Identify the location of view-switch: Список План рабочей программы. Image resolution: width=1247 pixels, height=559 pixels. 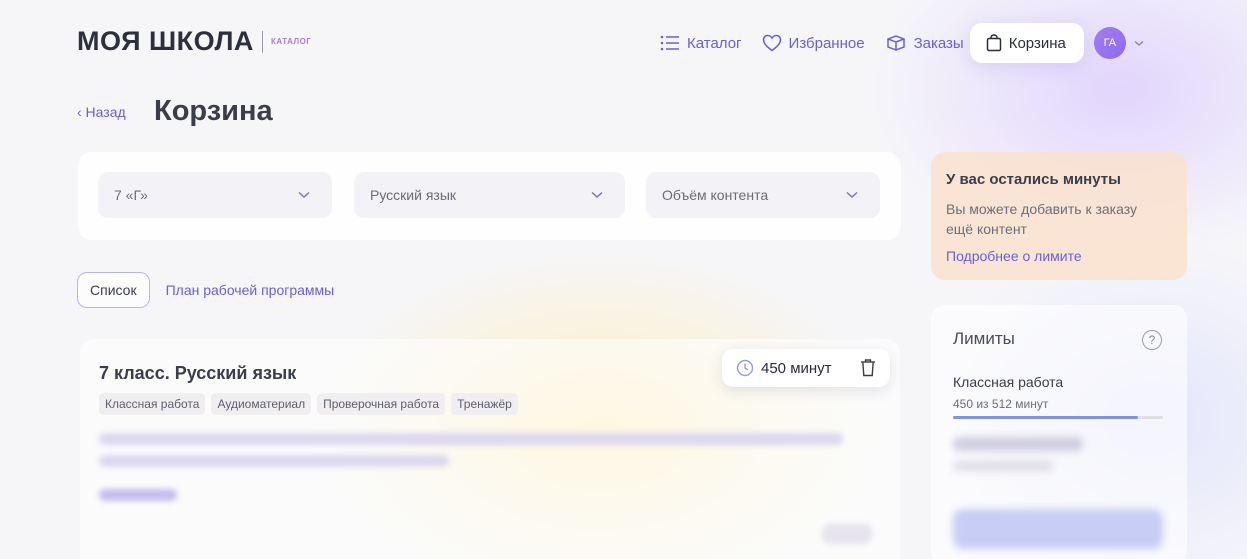
(205, 290).